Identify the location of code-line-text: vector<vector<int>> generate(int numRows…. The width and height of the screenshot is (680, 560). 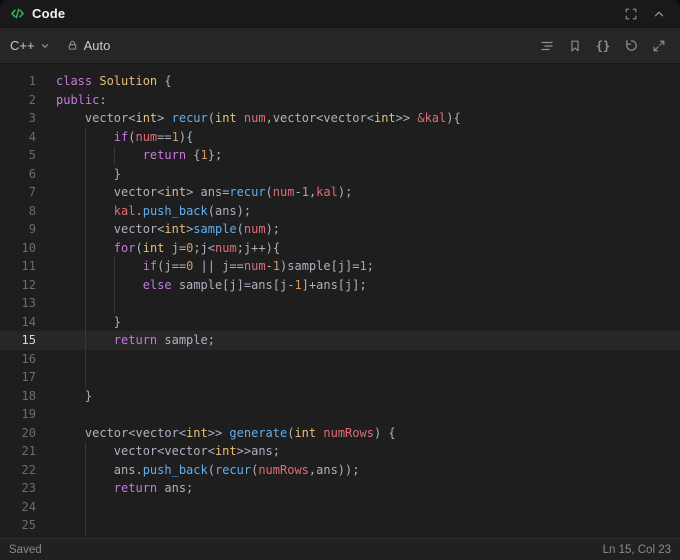
(226, 432).